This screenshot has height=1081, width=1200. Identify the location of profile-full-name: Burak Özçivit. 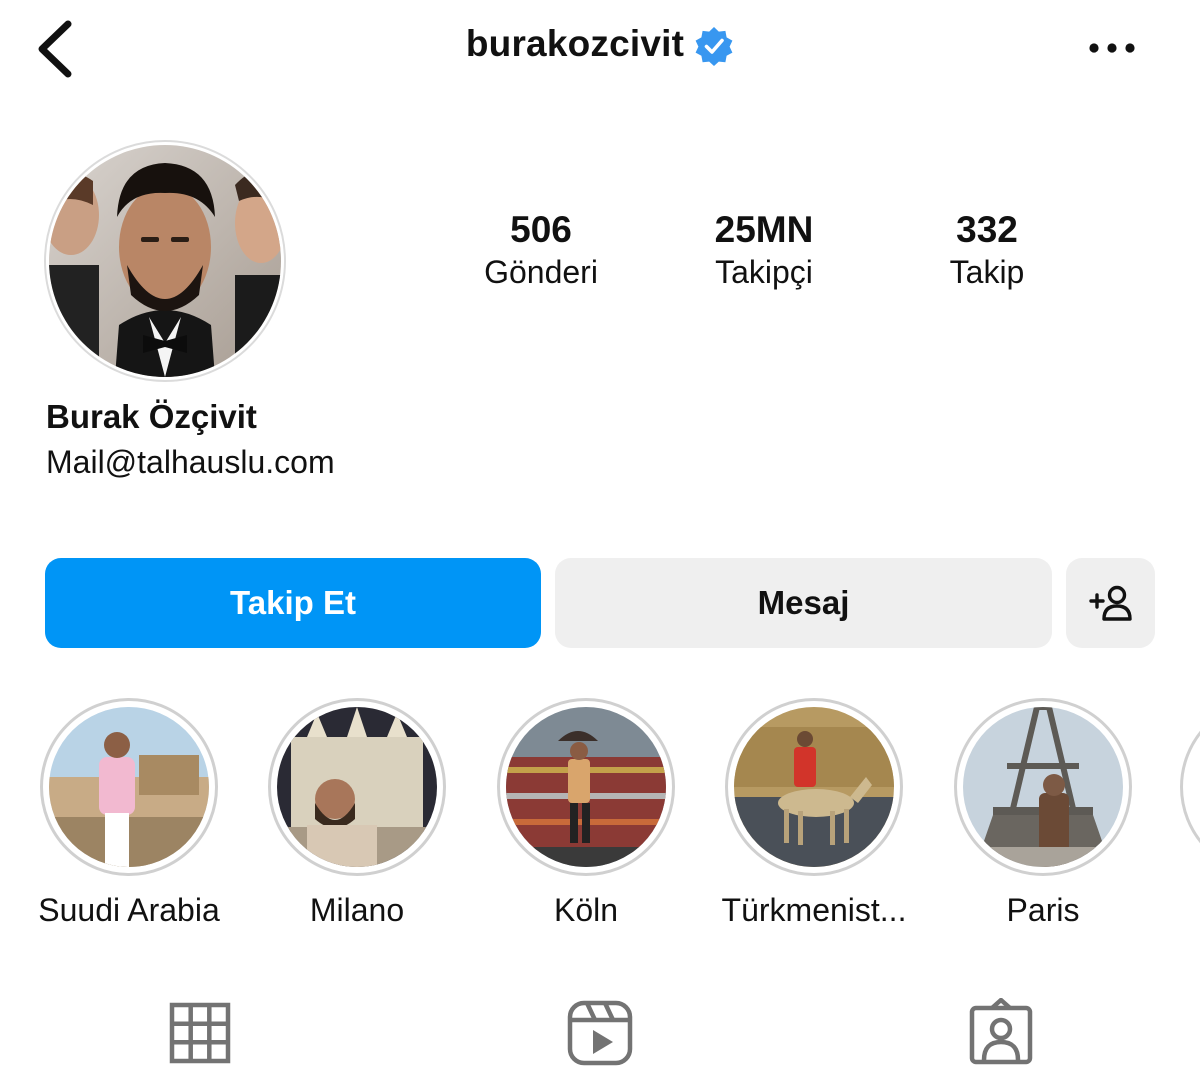
(151, 416).